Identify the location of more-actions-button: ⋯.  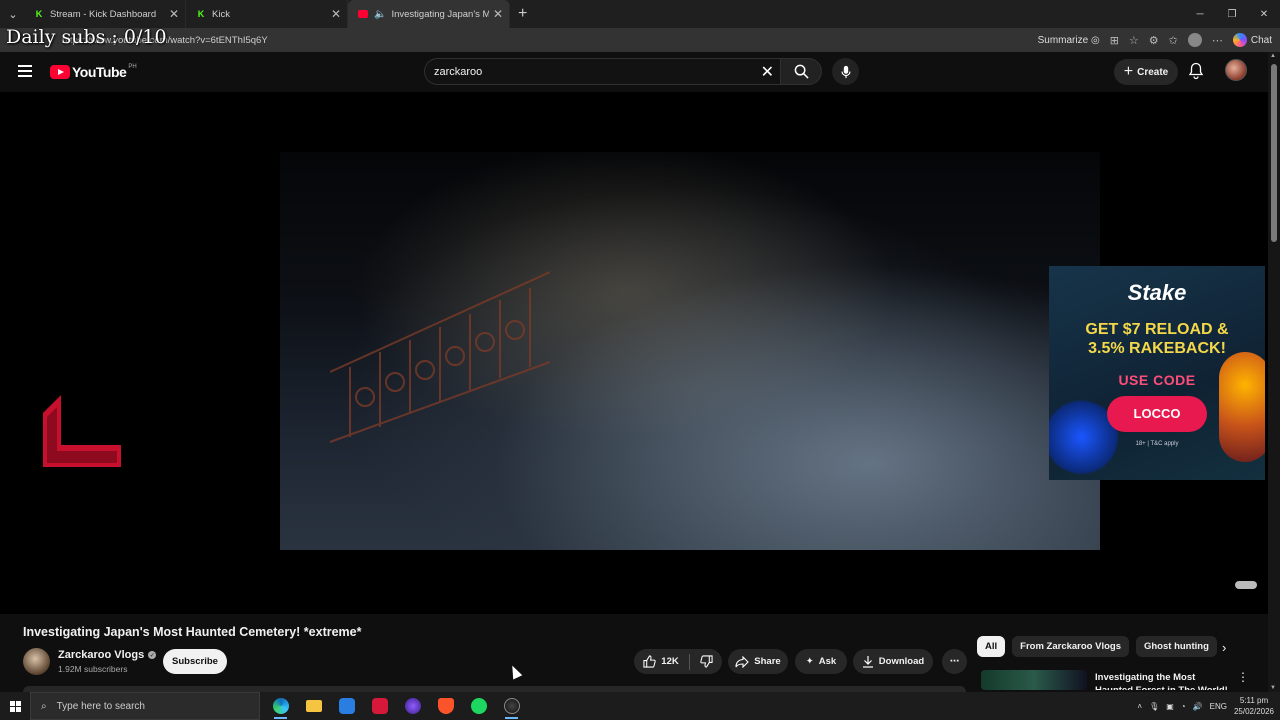
(954, 661).